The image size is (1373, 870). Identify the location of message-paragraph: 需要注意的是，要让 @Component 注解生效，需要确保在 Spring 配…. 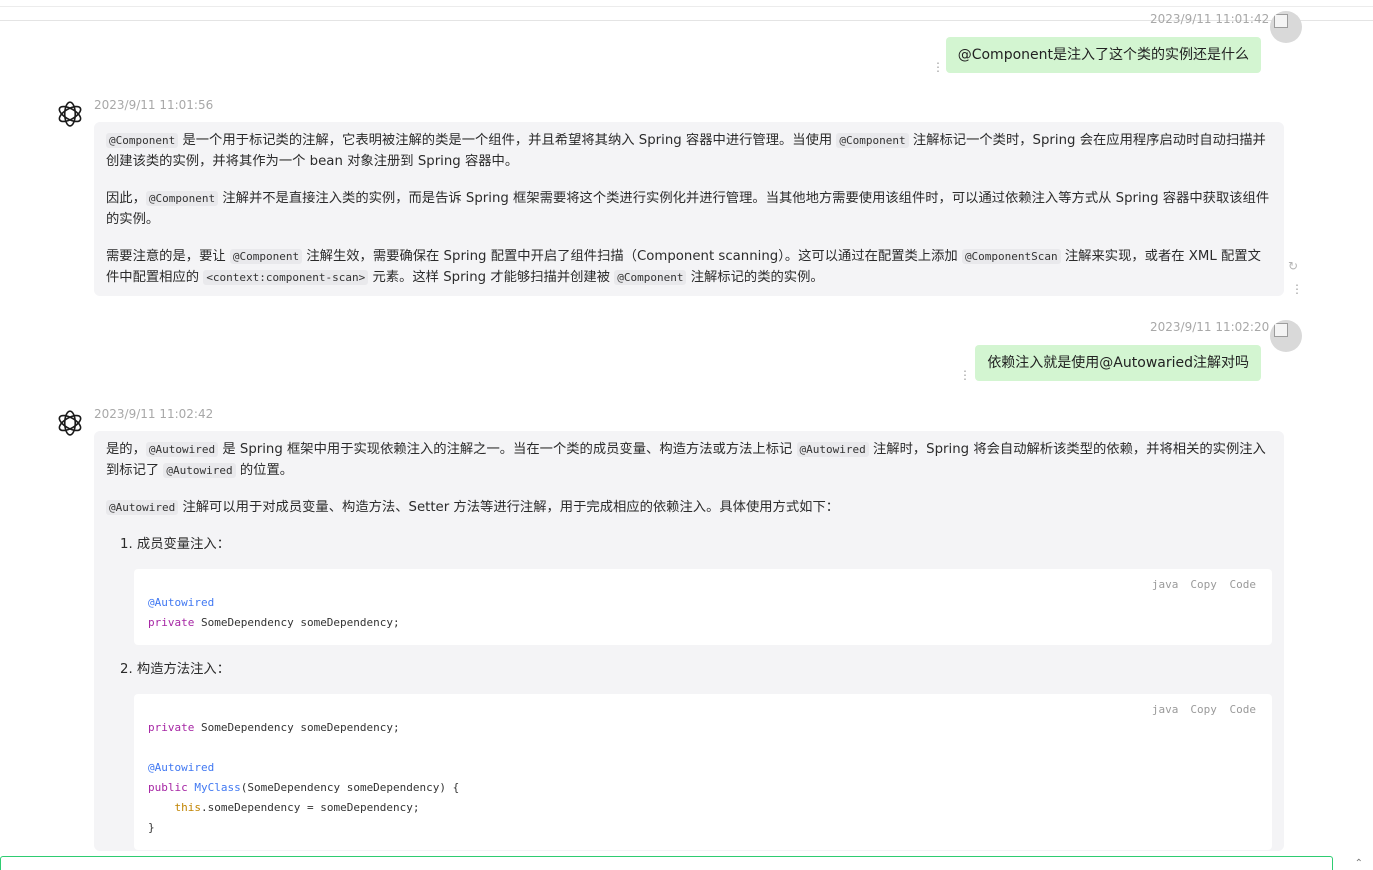
(689, 267).